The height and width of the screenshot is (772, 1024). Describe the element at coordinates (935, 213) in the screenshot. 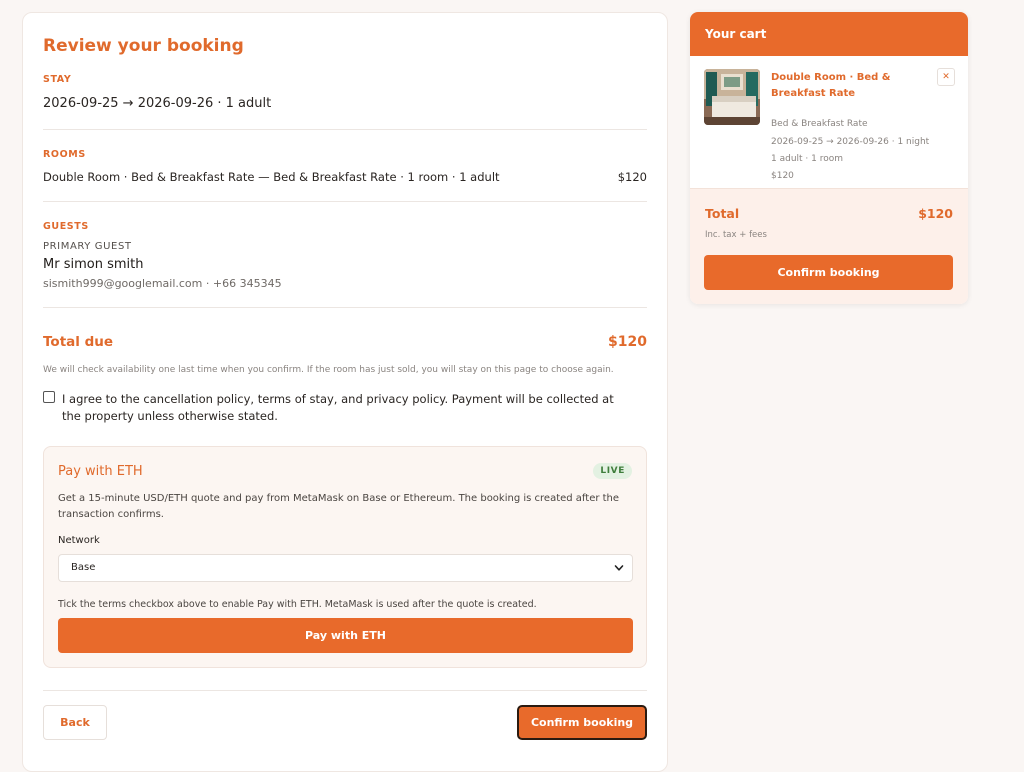

I see `cart-total-value: $120` at that location.